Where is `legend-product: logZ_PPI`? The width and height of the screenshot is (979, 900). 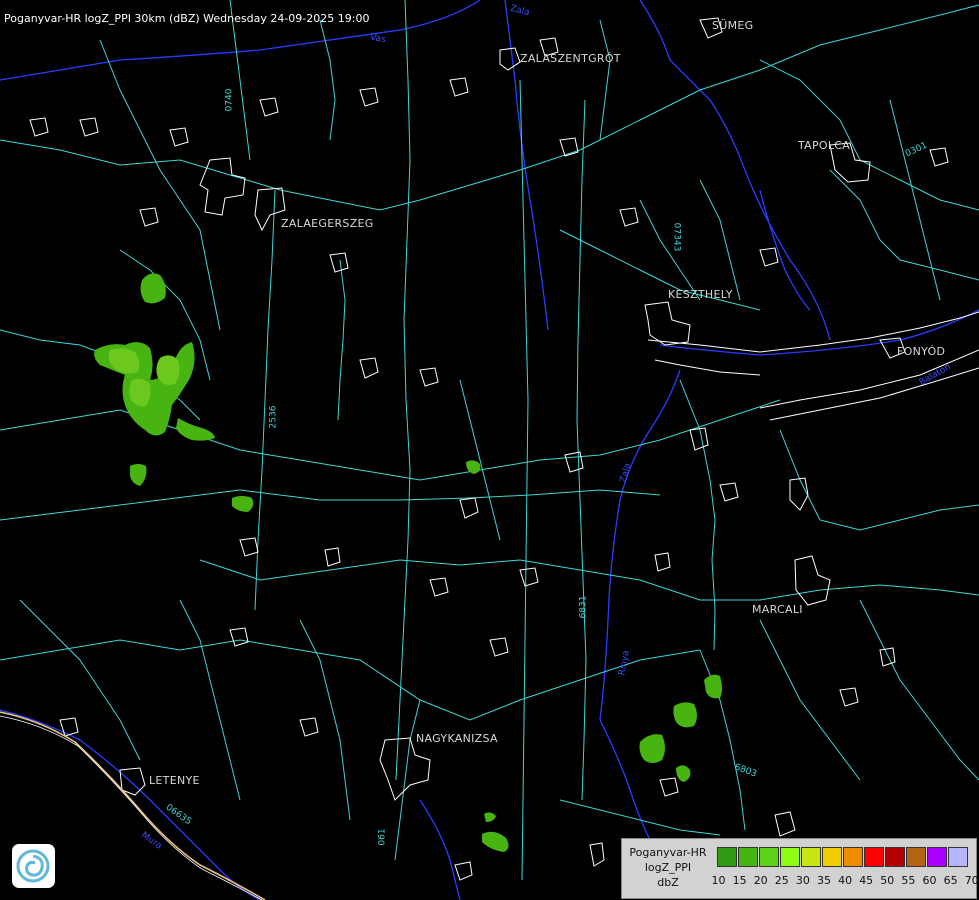
legend-product: logZ_PPI is located at coordinates (668, 867).